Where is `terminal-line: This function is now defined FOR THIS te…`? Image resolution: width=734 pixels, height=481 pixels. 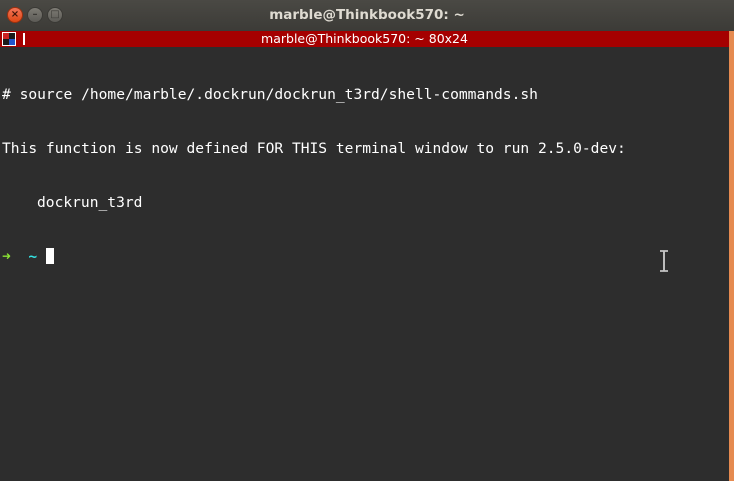
terminal-line: This function is now defined FOR THIS te… is located at coordinates (314, 148).